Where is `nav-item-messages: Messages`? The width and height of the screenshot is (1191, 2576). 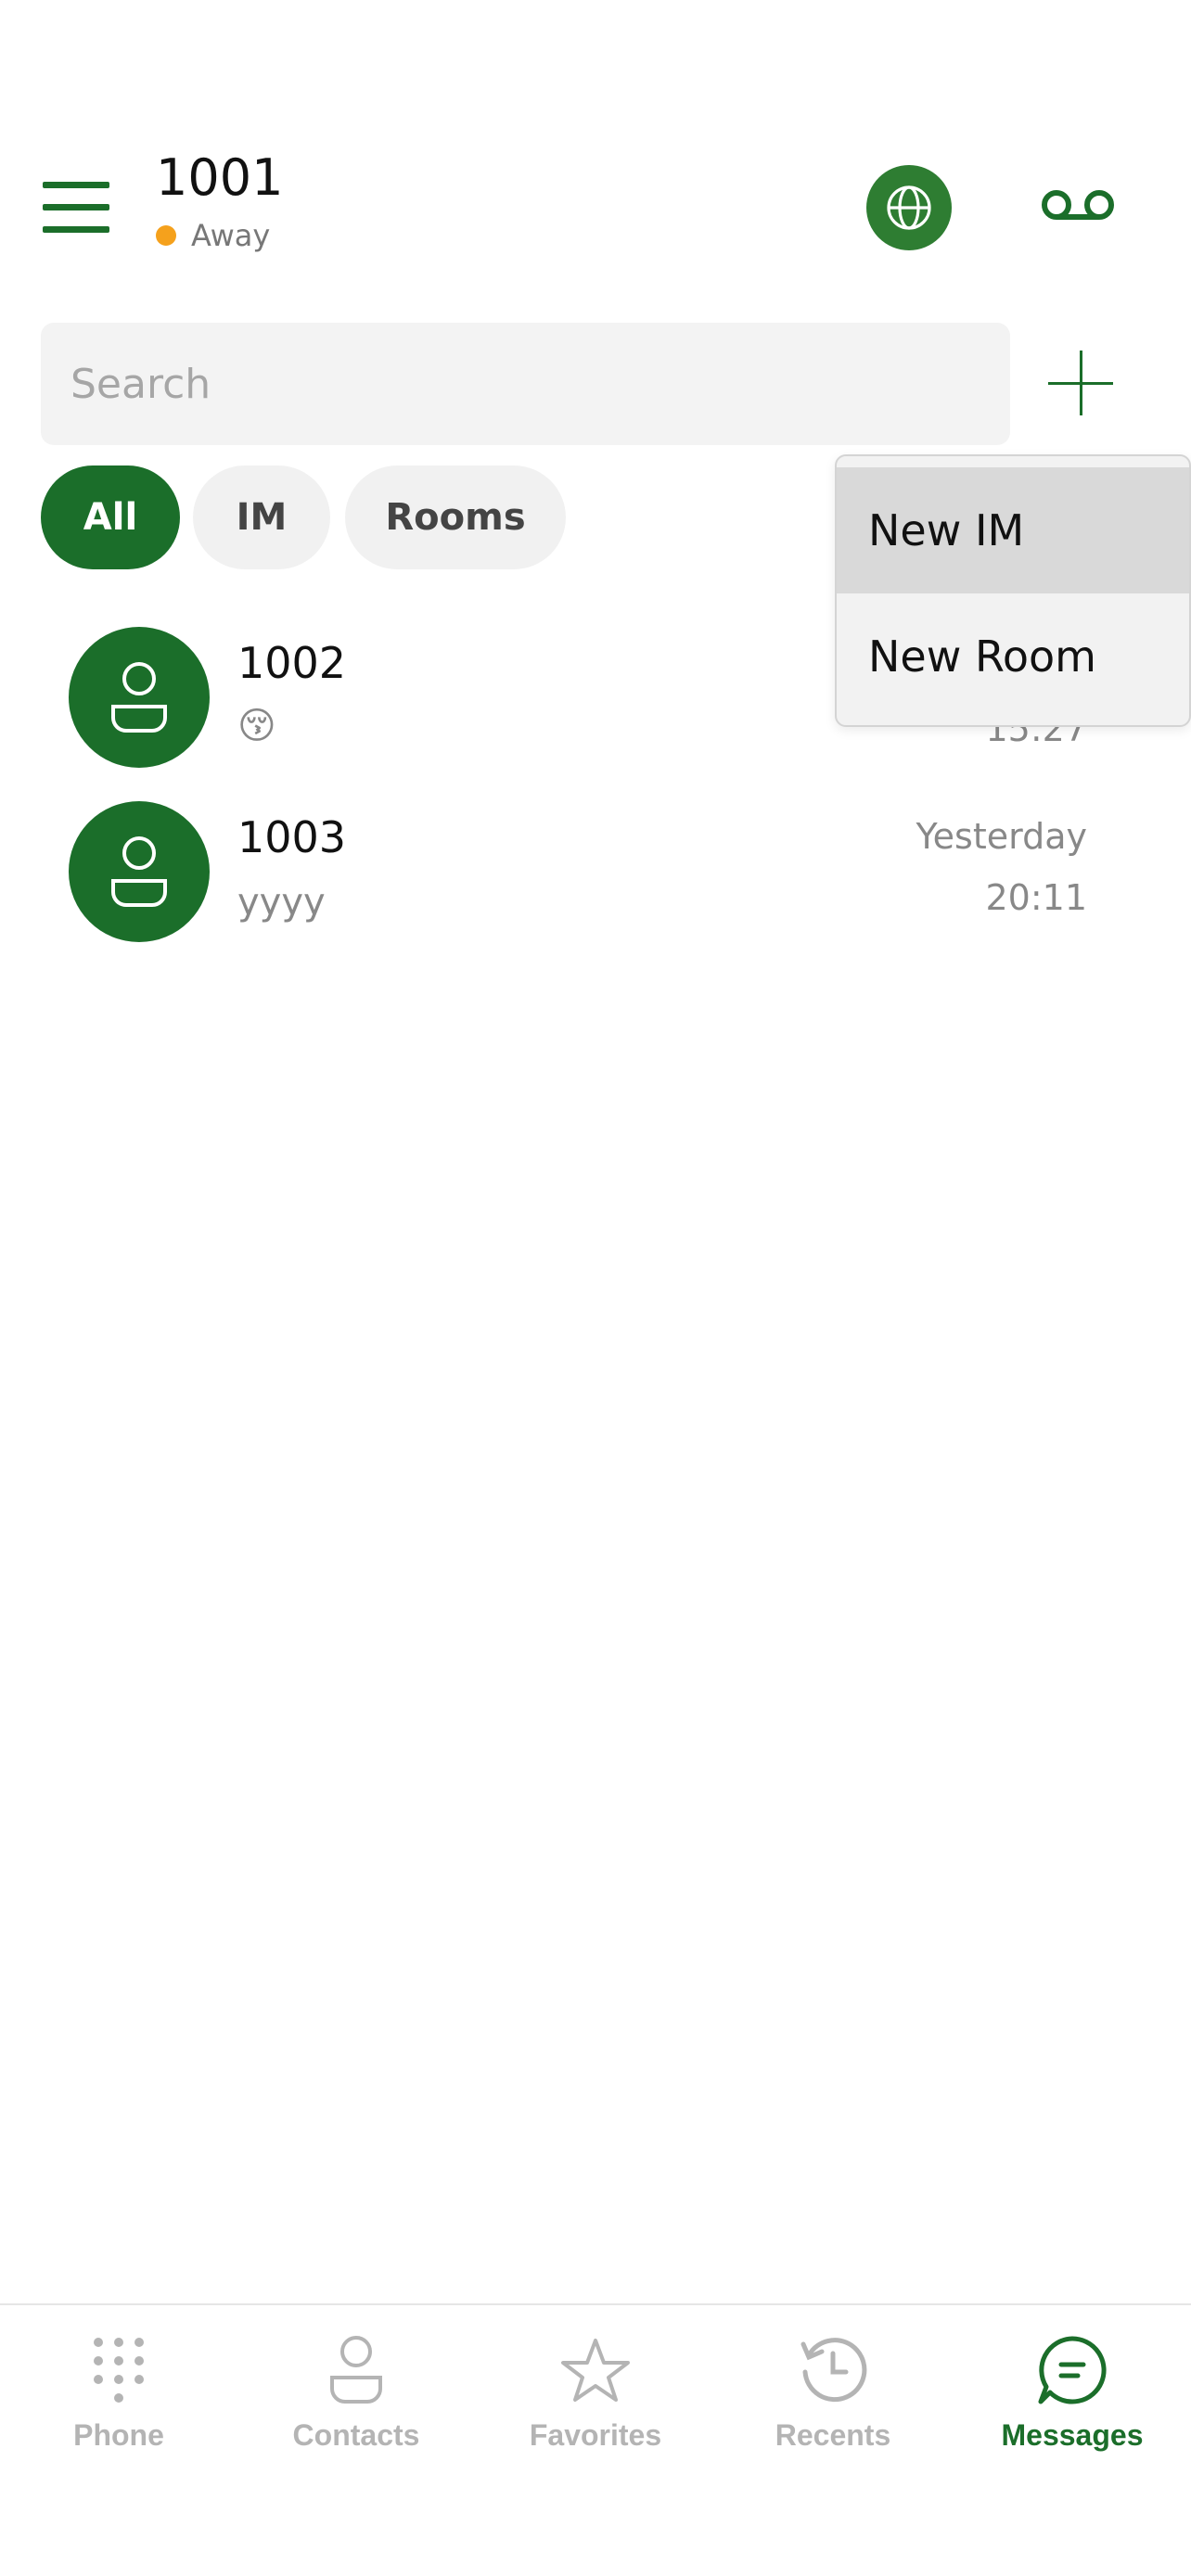
nav-item-messages: Messages is located at coordinates (1073, 2398).